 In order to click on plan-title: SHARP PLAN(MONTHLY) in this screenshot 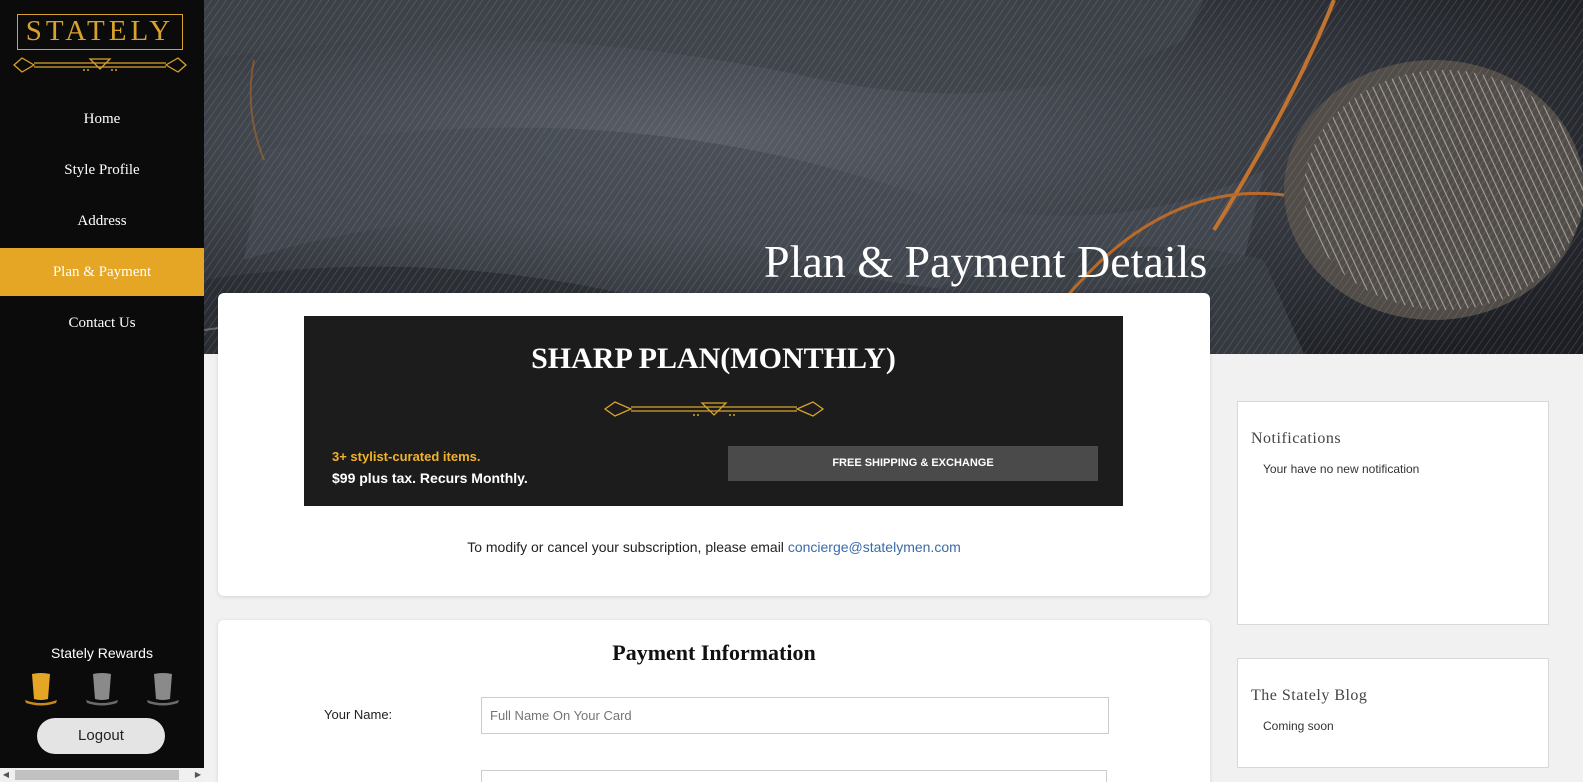, I will do `click(713, 358)`.